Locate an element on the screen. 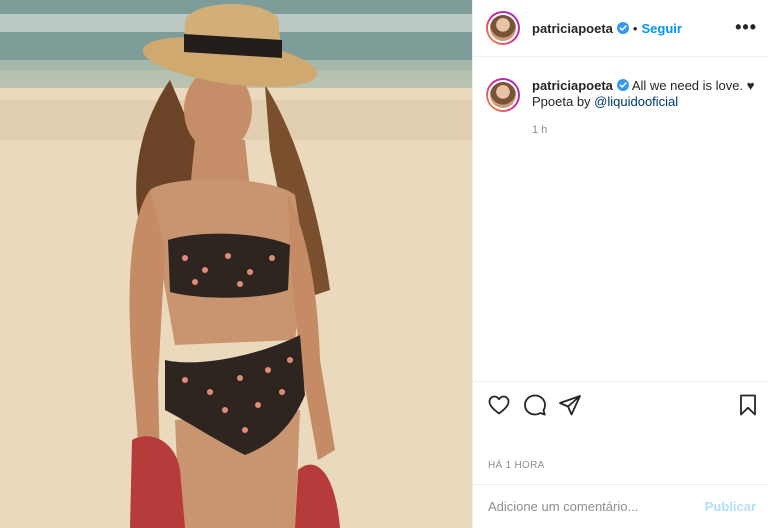 Image resolution: width=768 pixels, height=528 pixels. share-icon is located at coordinates (570, 405).